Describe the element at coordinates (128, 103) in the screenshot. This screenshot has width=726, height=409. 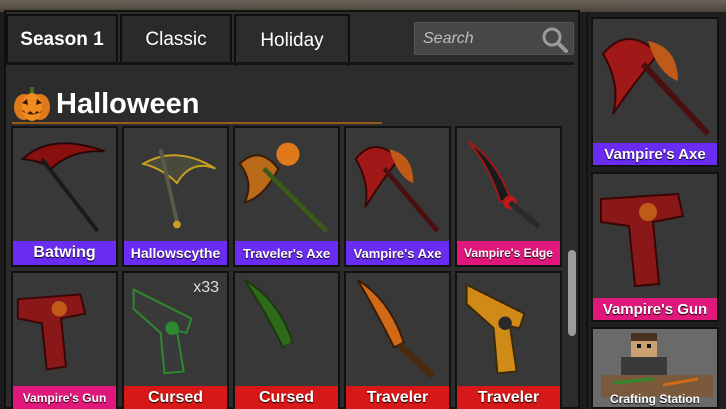
I see `section-title: Halloween` at that location.